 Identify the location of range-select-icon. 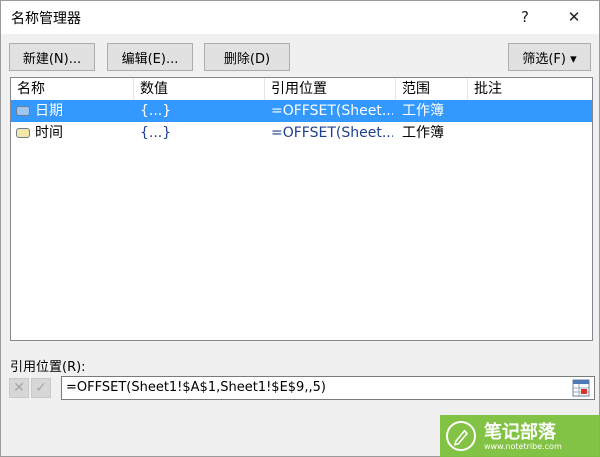
(581, 388).